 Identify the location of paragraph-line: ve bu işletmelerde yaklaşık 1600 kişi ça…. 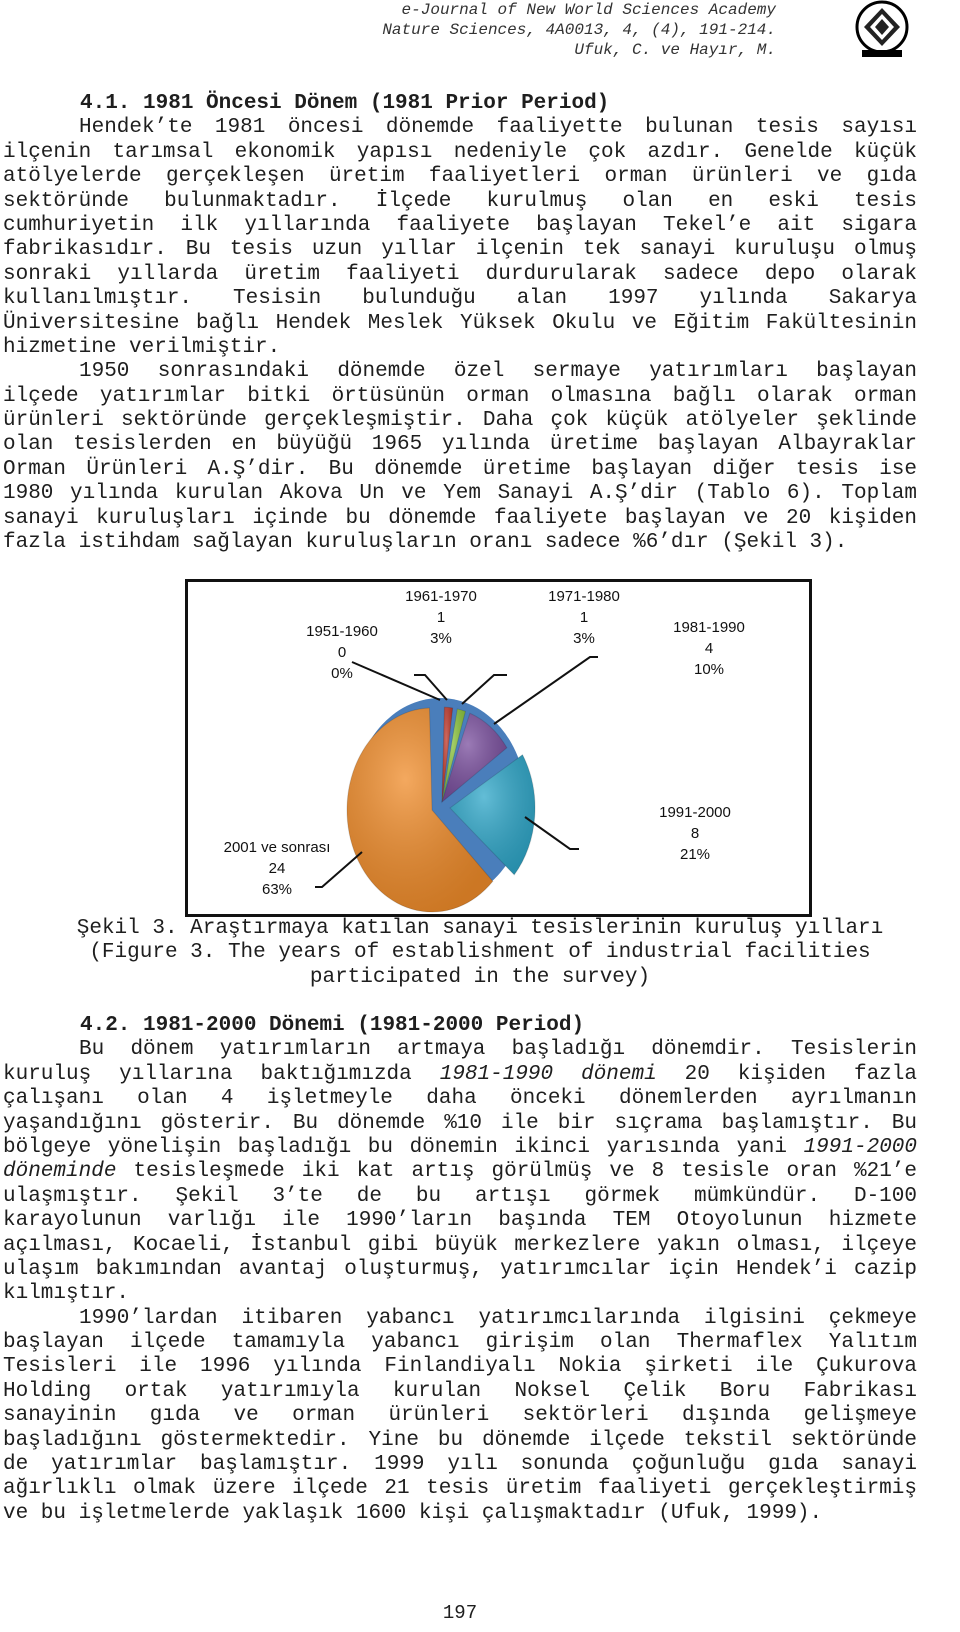
(413, 1513).